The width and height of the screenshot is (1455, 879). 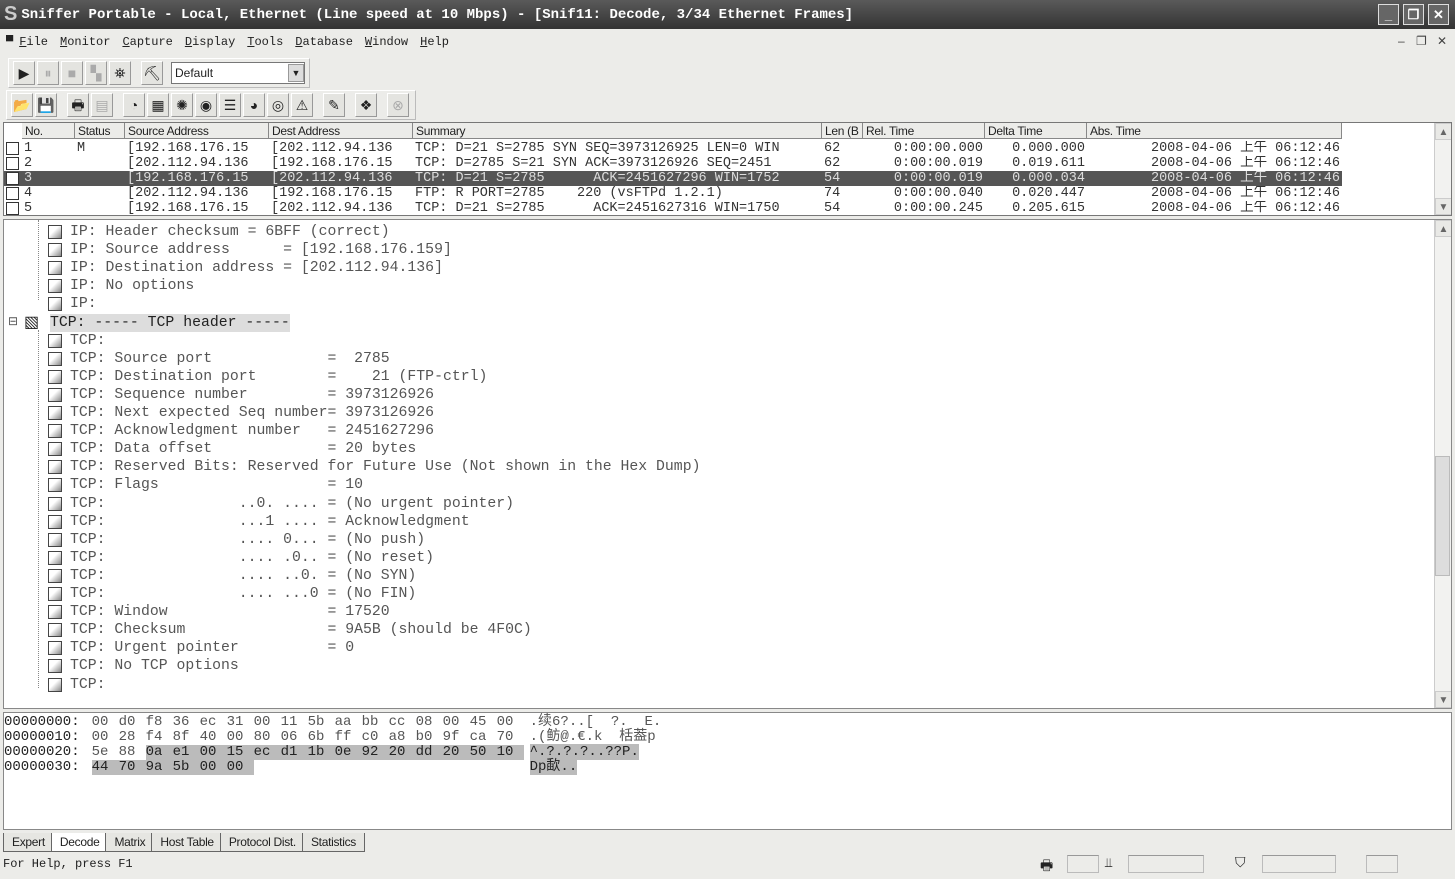 I want to click on alarm-log-button: ⚠, so click(x=302, y=105).